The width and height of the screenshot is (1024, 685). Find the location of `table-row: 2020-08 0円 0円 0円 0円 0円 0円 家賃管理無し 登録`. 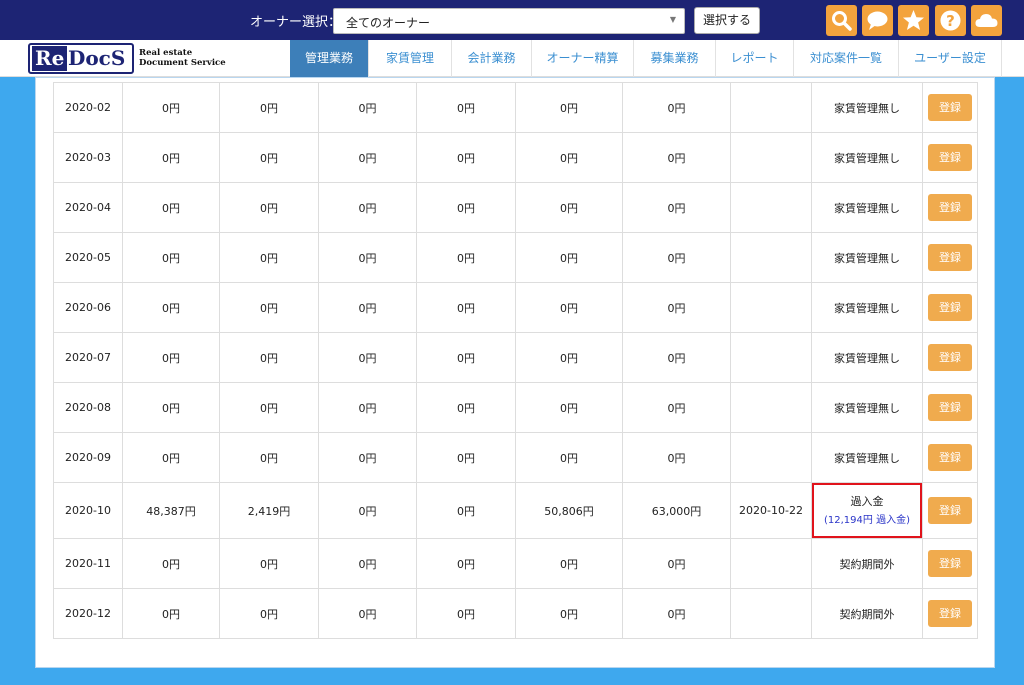

table-row: 2020-08 0円 0円 0円 0円 0円 0円 家賃管理無し 登録 is located at coordinates (515, 407).